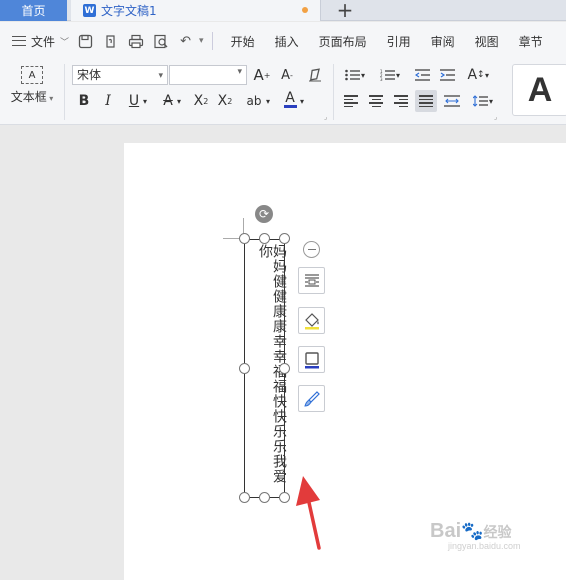 This screenshot has width=566, height=580. I want to click on svg-text: 3, so click(381, 79).